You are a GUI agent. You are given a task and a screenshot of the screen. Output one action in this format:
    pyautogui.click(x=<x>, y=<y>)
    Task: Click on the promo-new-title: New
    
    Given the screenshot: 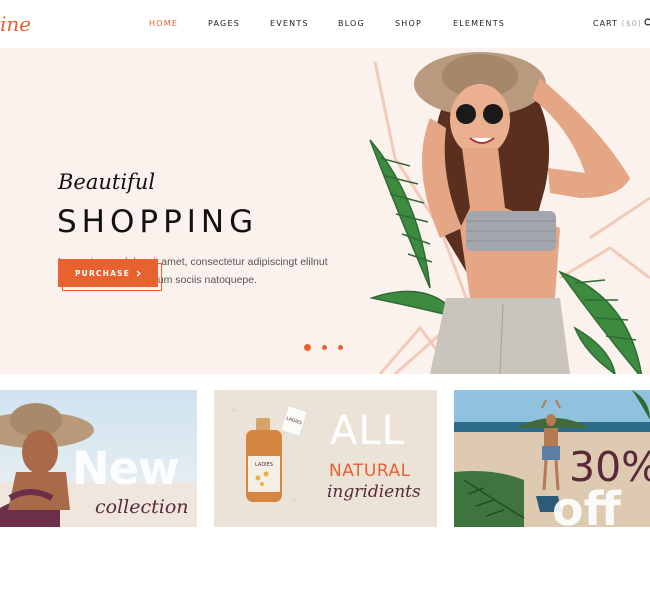 What is the action you would take?
    pyautogui.click(x=126, y=468)
    